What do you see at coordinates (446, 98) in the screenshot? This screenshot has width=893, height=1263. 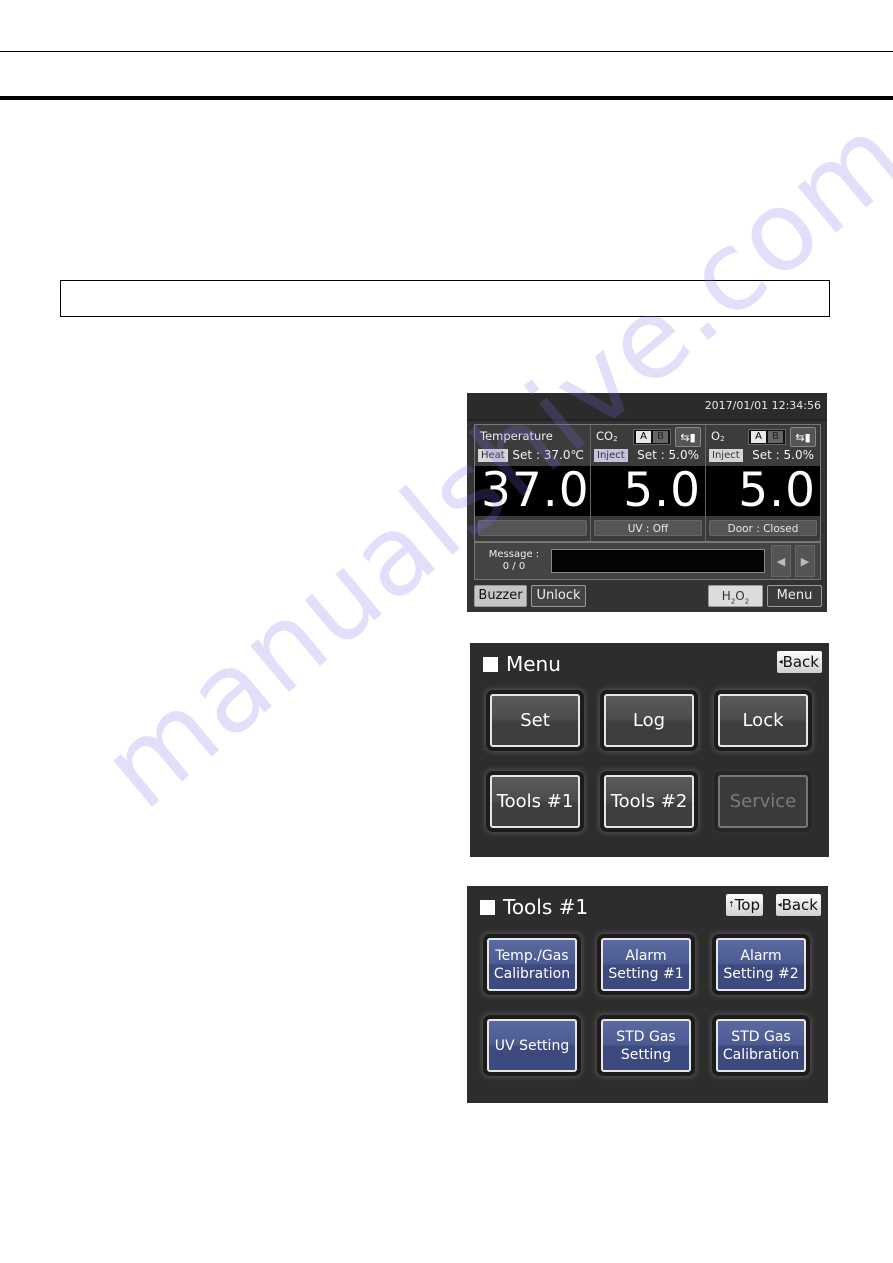 I see `header-rule-thick` at bounding box center [446, 98].